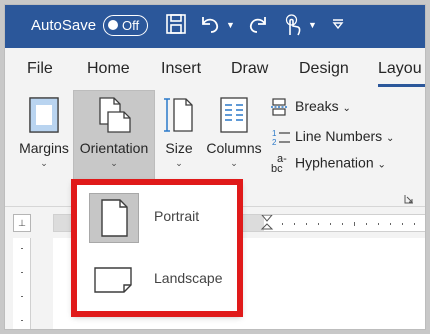  What do you see at coordinates (339, 136) in the screenshot?
I see `line-numbers-label: Line Numbers` at bounding box center [339, 136].